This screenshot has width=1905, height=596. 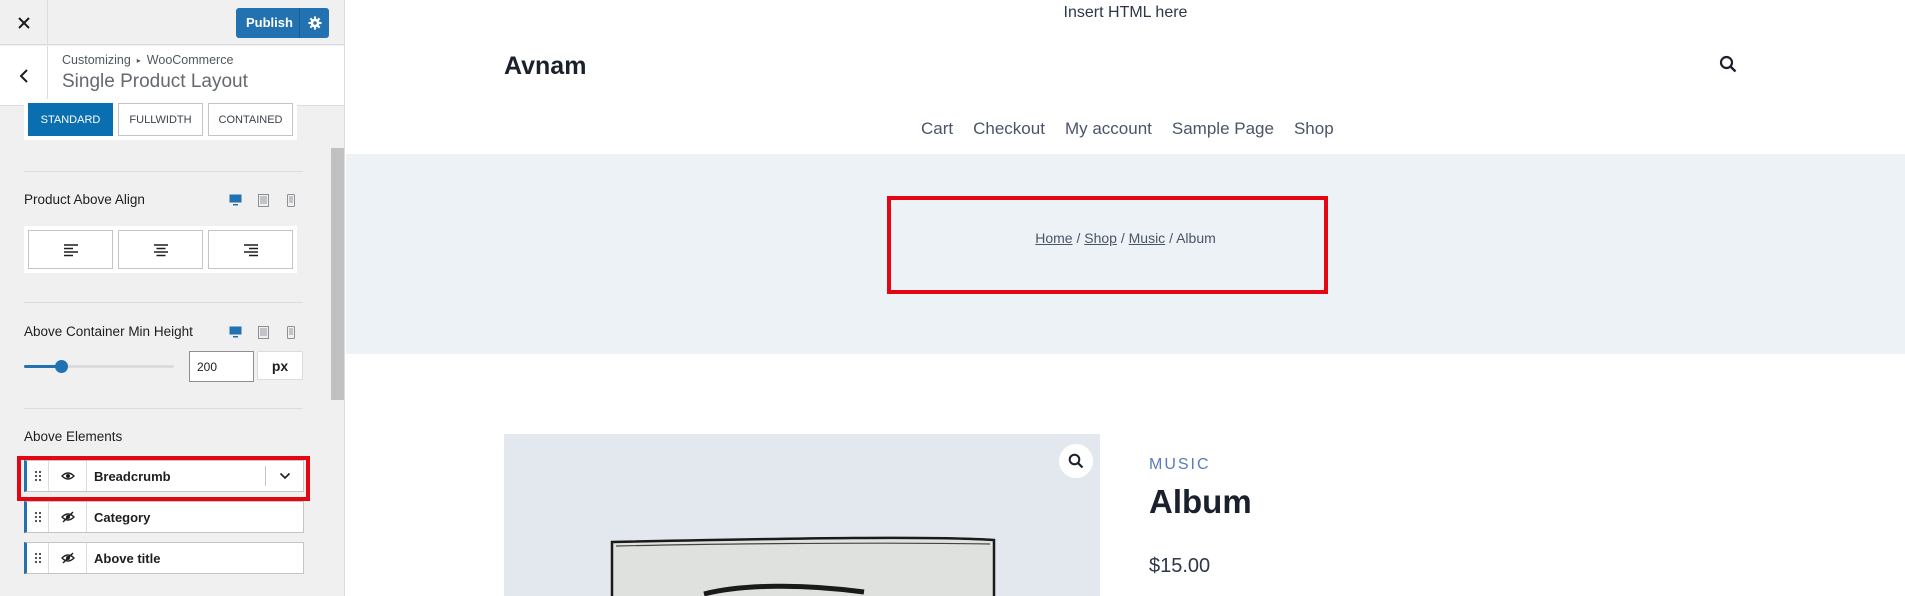 What do you see at coordinates (73, 436) in the screenshot?
I see `above-elements-label: Above Elements` at bounding box center [73, 436].